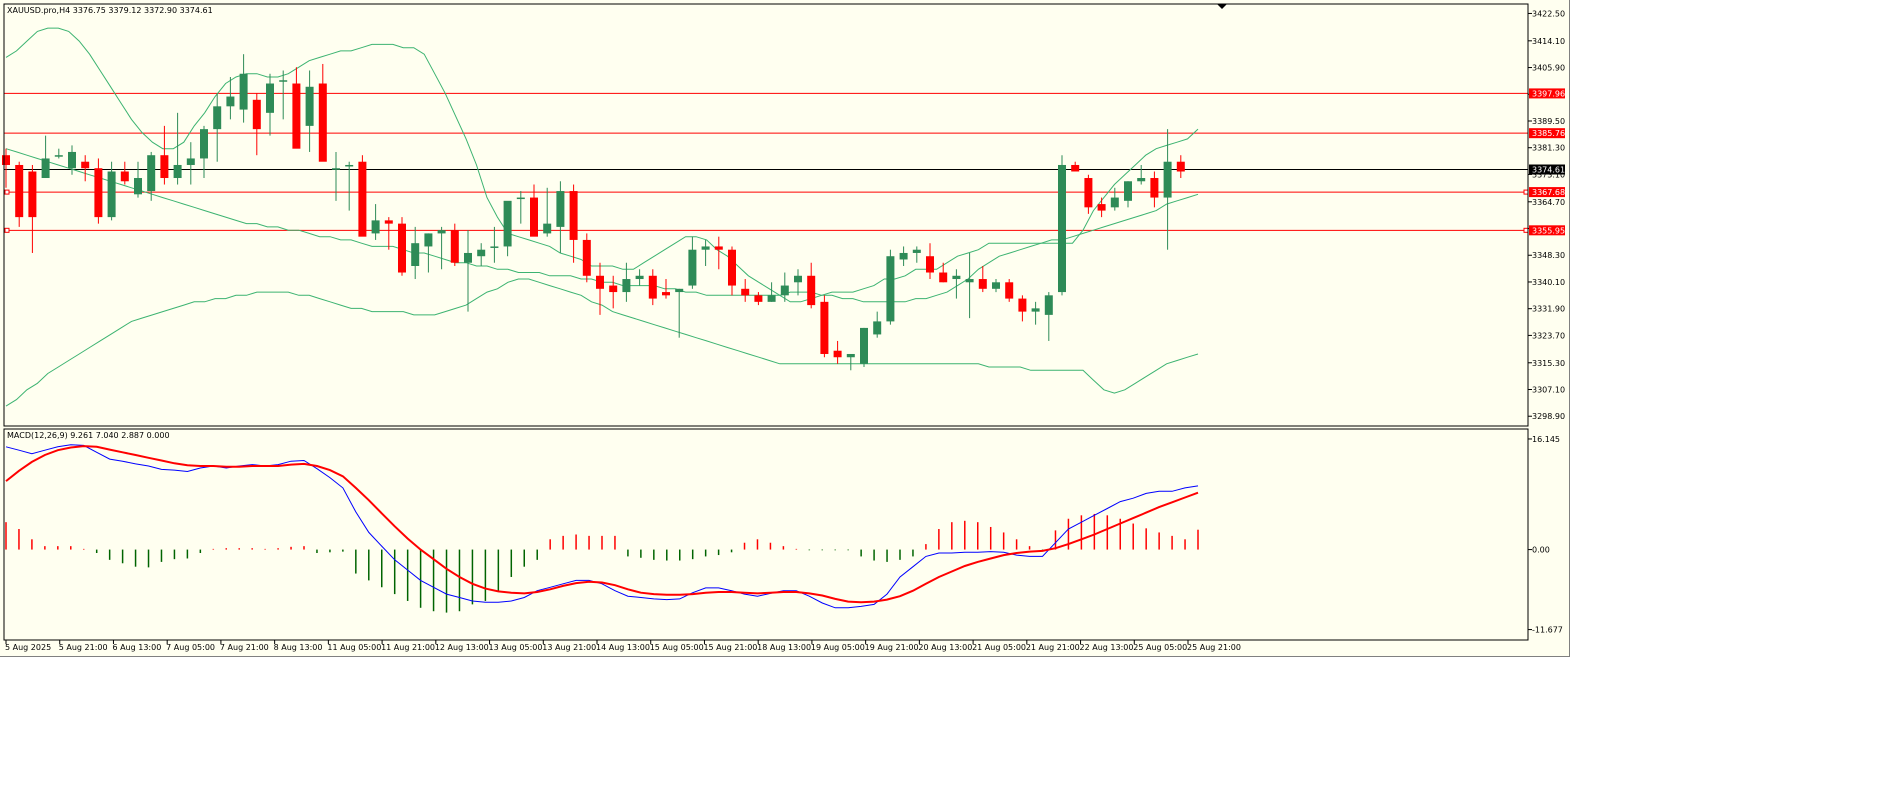 The width and height of the screenshot is (1889, 792). Describe the element at coordinates (1548, 416) in the screenshot. I see `price-tick-label: 3298.90` at that location.